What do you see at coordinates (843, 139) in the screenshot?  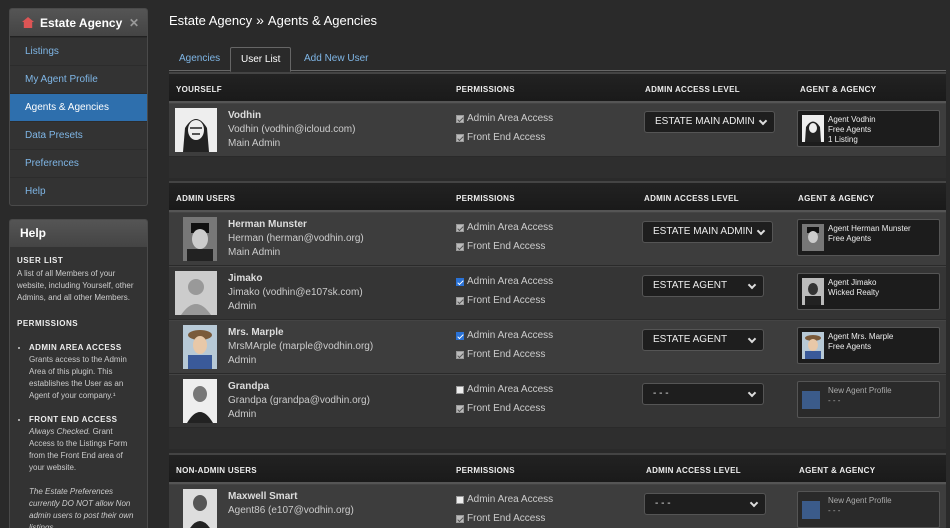 I see `listing-count: 1 Listing` at bounding box center [843, 139].